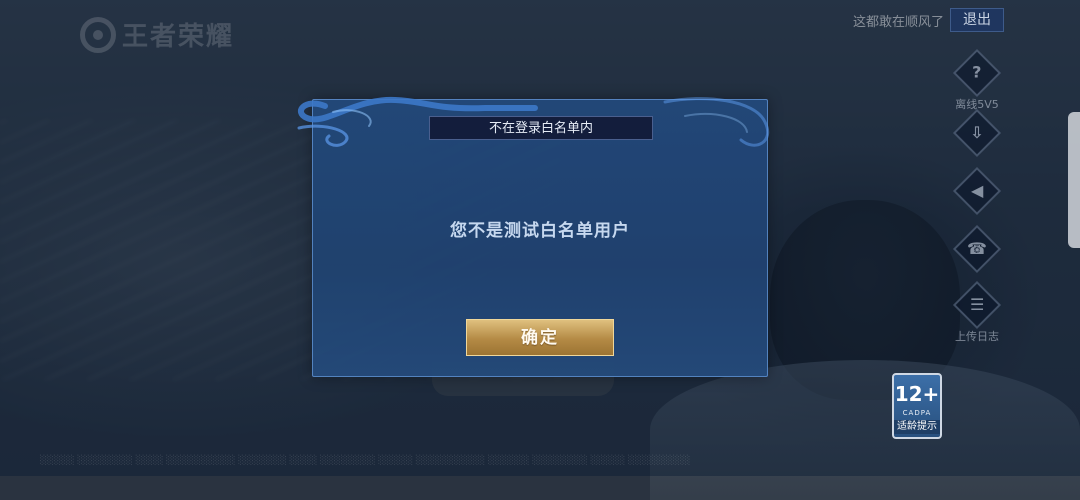  I want to click on speaker-icon: ◀, so click(977, 191).